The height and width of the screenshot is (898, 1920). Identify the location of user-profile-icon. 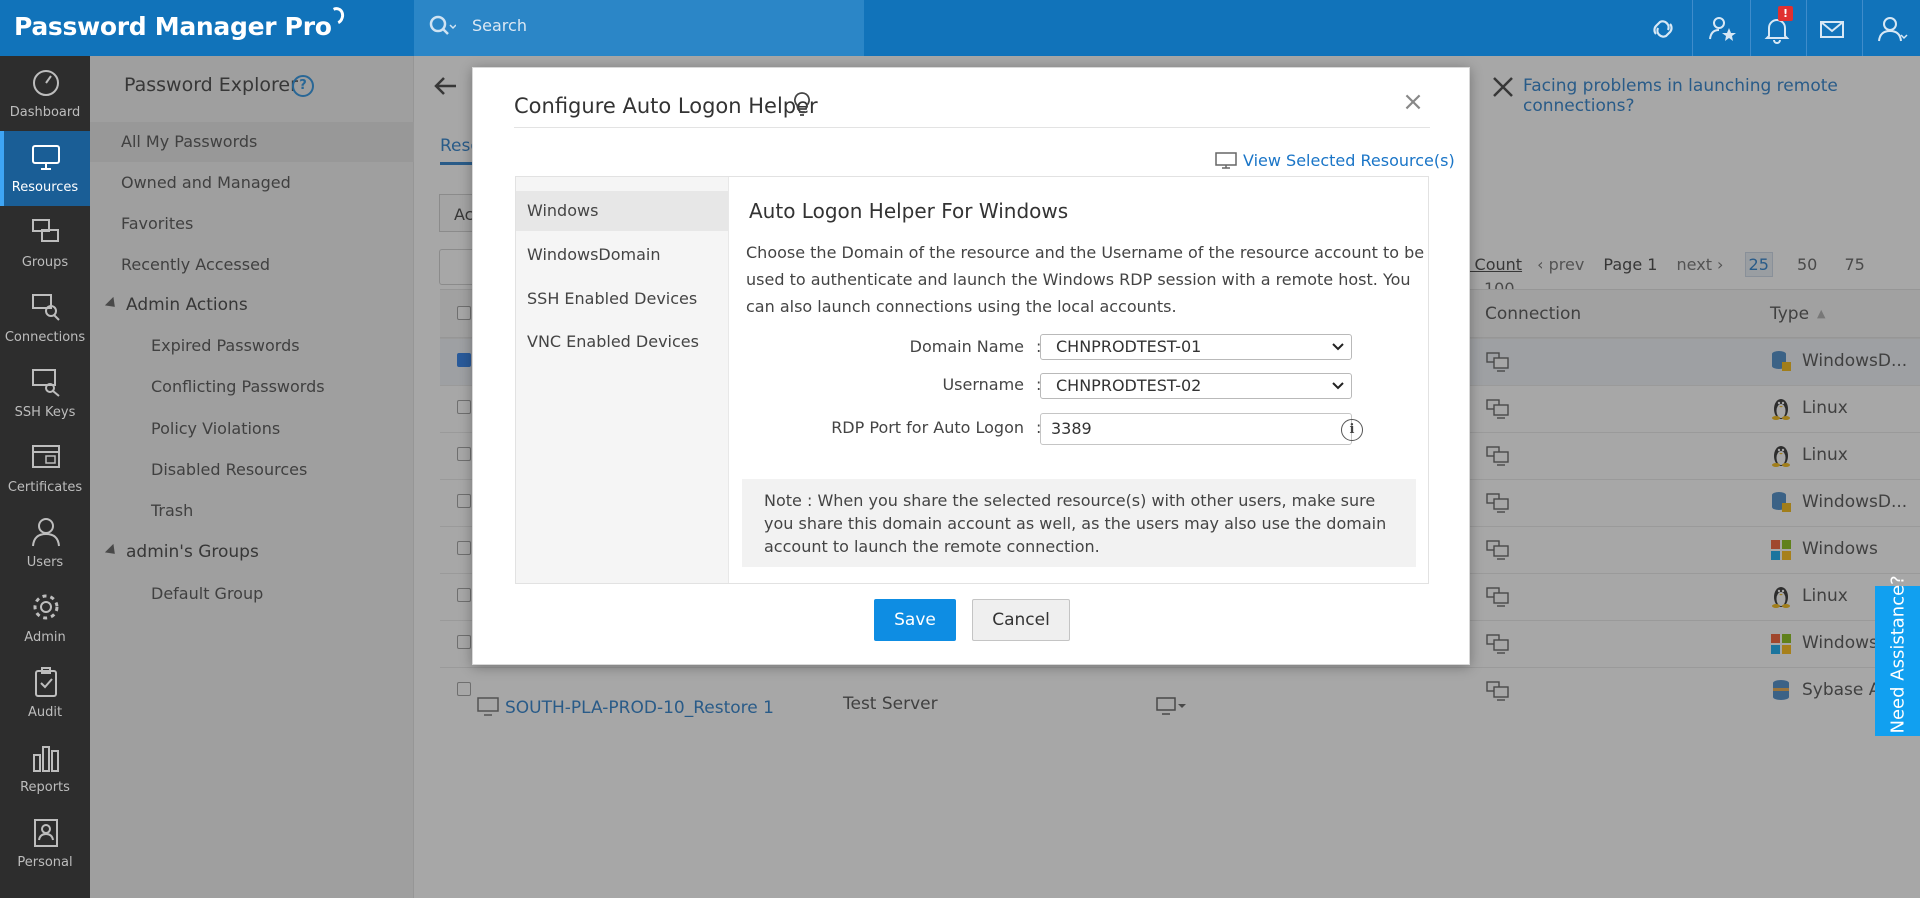
(1891, 29).